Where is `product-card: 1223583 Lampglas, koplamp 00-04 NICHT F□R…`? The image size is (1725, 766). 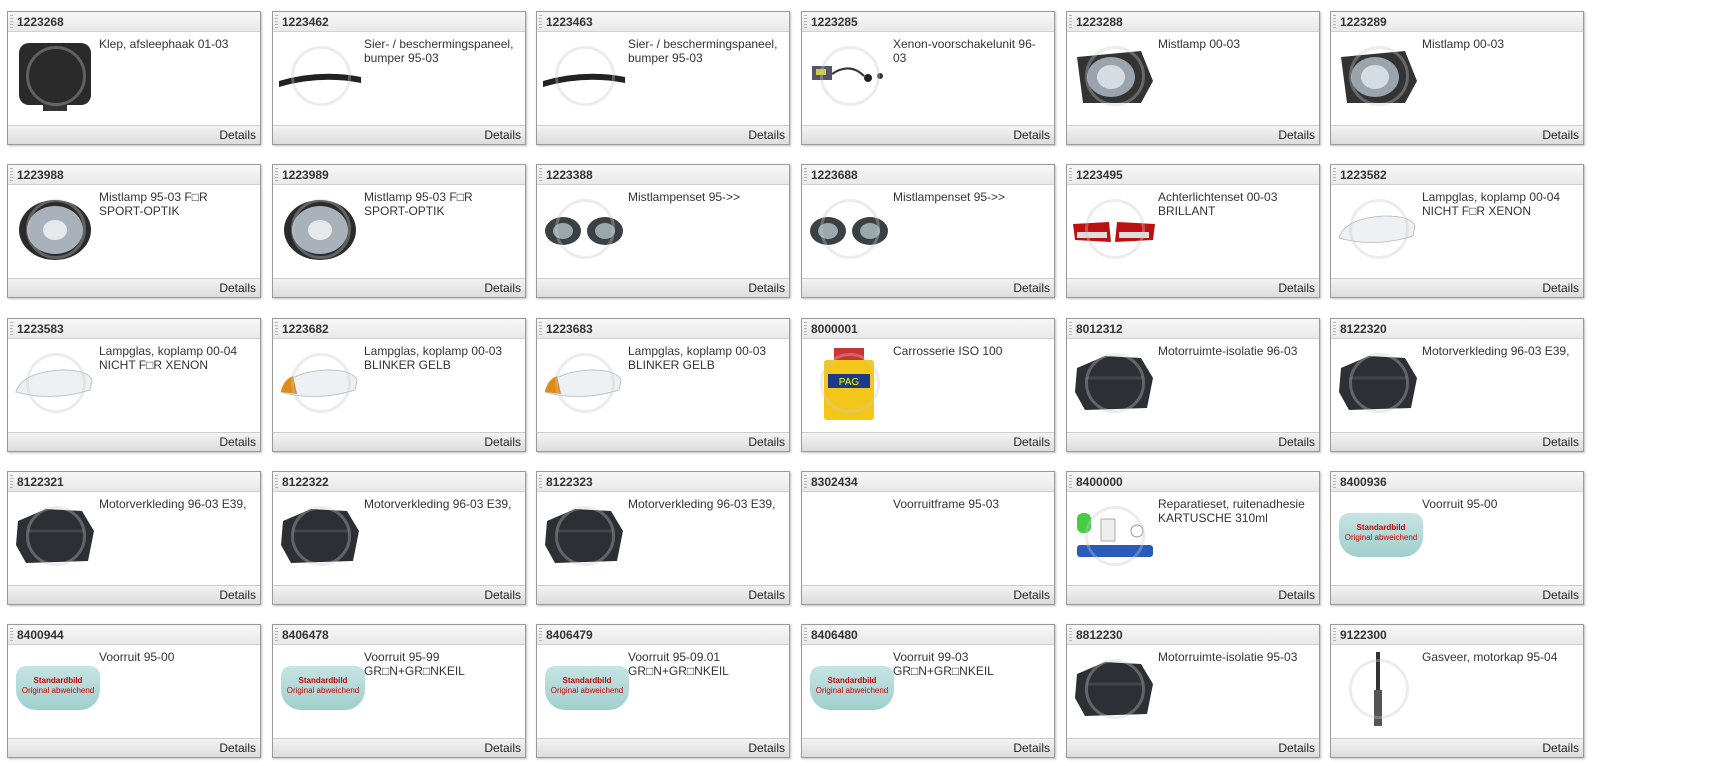
product-card: 1223583 Lampglas, koplamp 00-04 NICHT F□R… is located at coordinates (134, 385).